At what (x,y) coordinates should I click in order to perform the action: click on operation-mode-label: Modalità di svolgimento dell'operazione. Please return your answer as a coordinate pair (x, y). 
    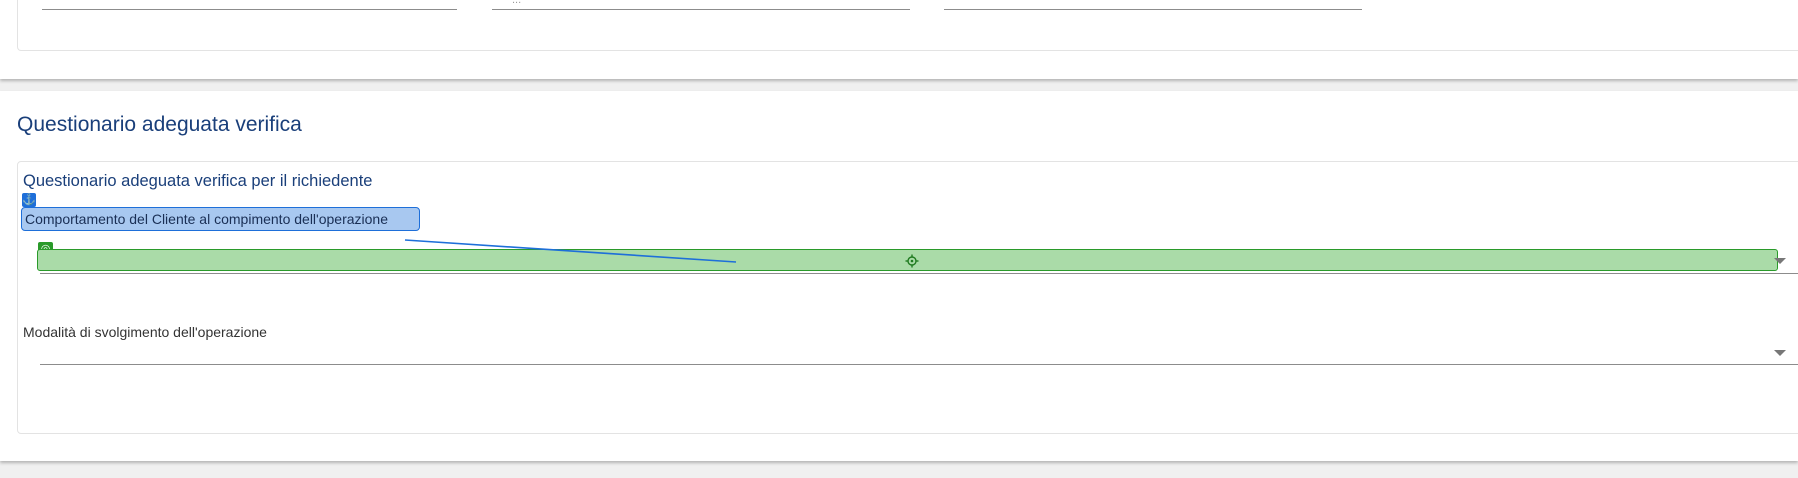
    Looking at the image, I should click on (145, 332).